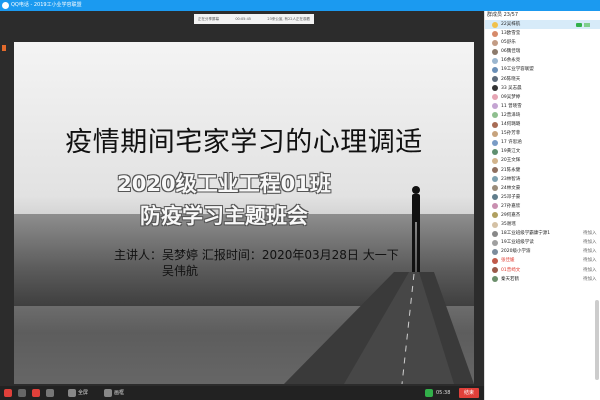 Image resolution: width=600 pixels, height=400 pixels. I want to click on fullscreen-icon, so click(72, 393).